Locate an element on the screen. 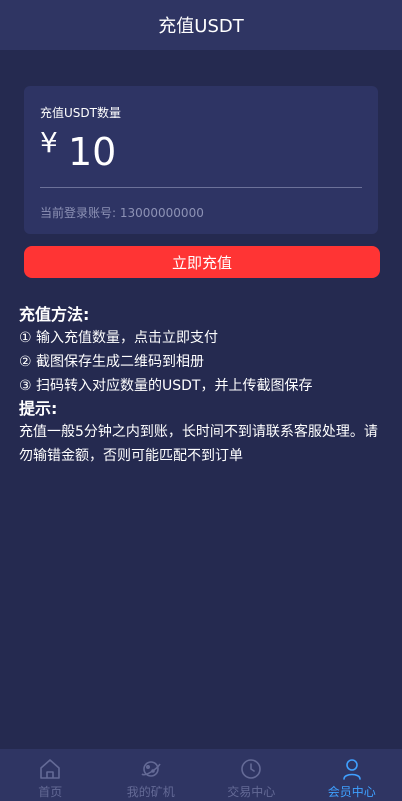  clock-icon is located at coordinates (251, 769).